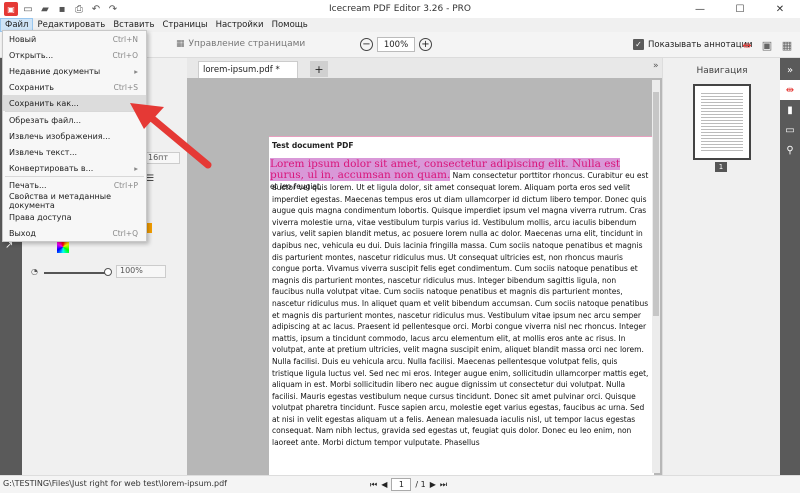  I want to click on single-page-view-icon: ⇹, so click(747, 45).